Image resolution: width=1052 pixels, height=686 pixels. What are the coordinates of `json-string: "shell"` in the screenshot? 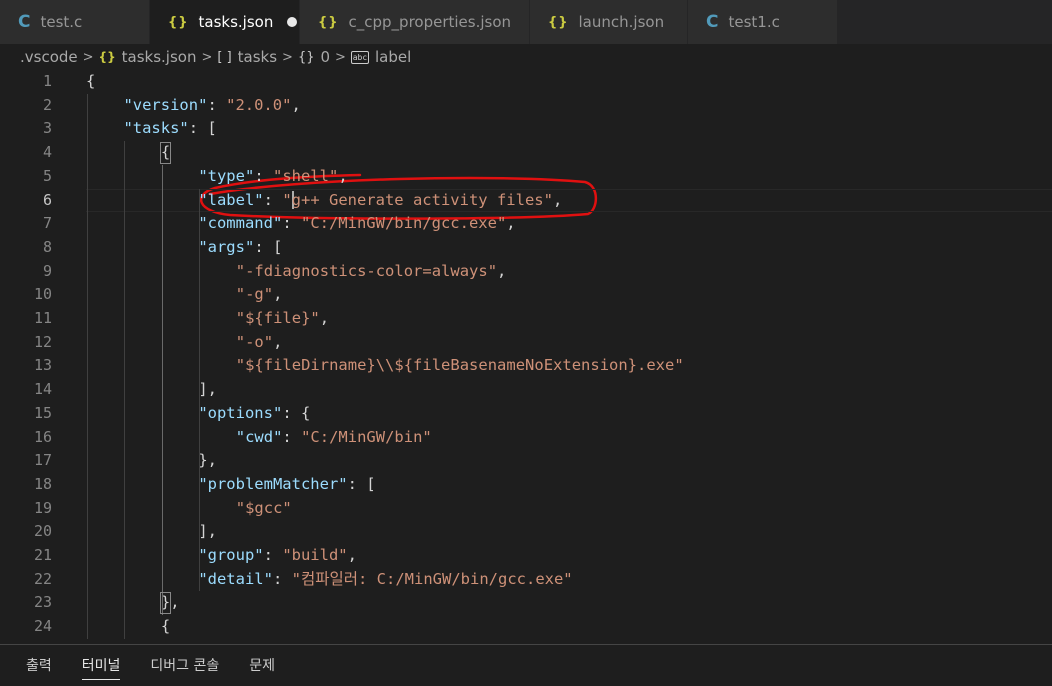 It's located at (305, 175).